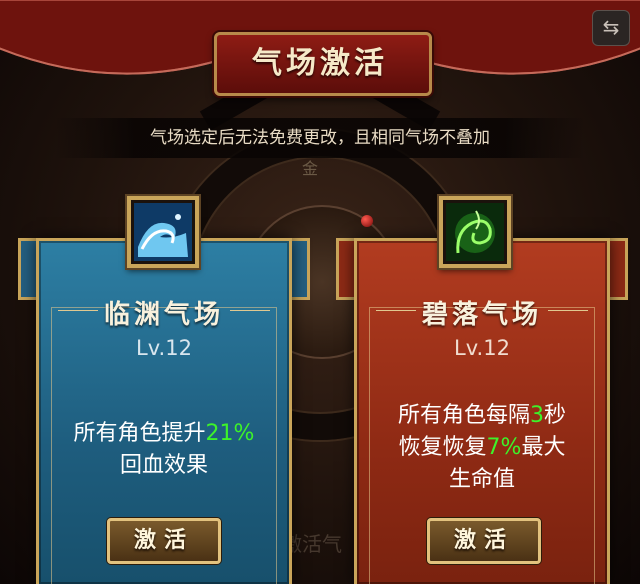 The image size is (640, 584). I want to click on green-vine-icon, so click(475, 232).